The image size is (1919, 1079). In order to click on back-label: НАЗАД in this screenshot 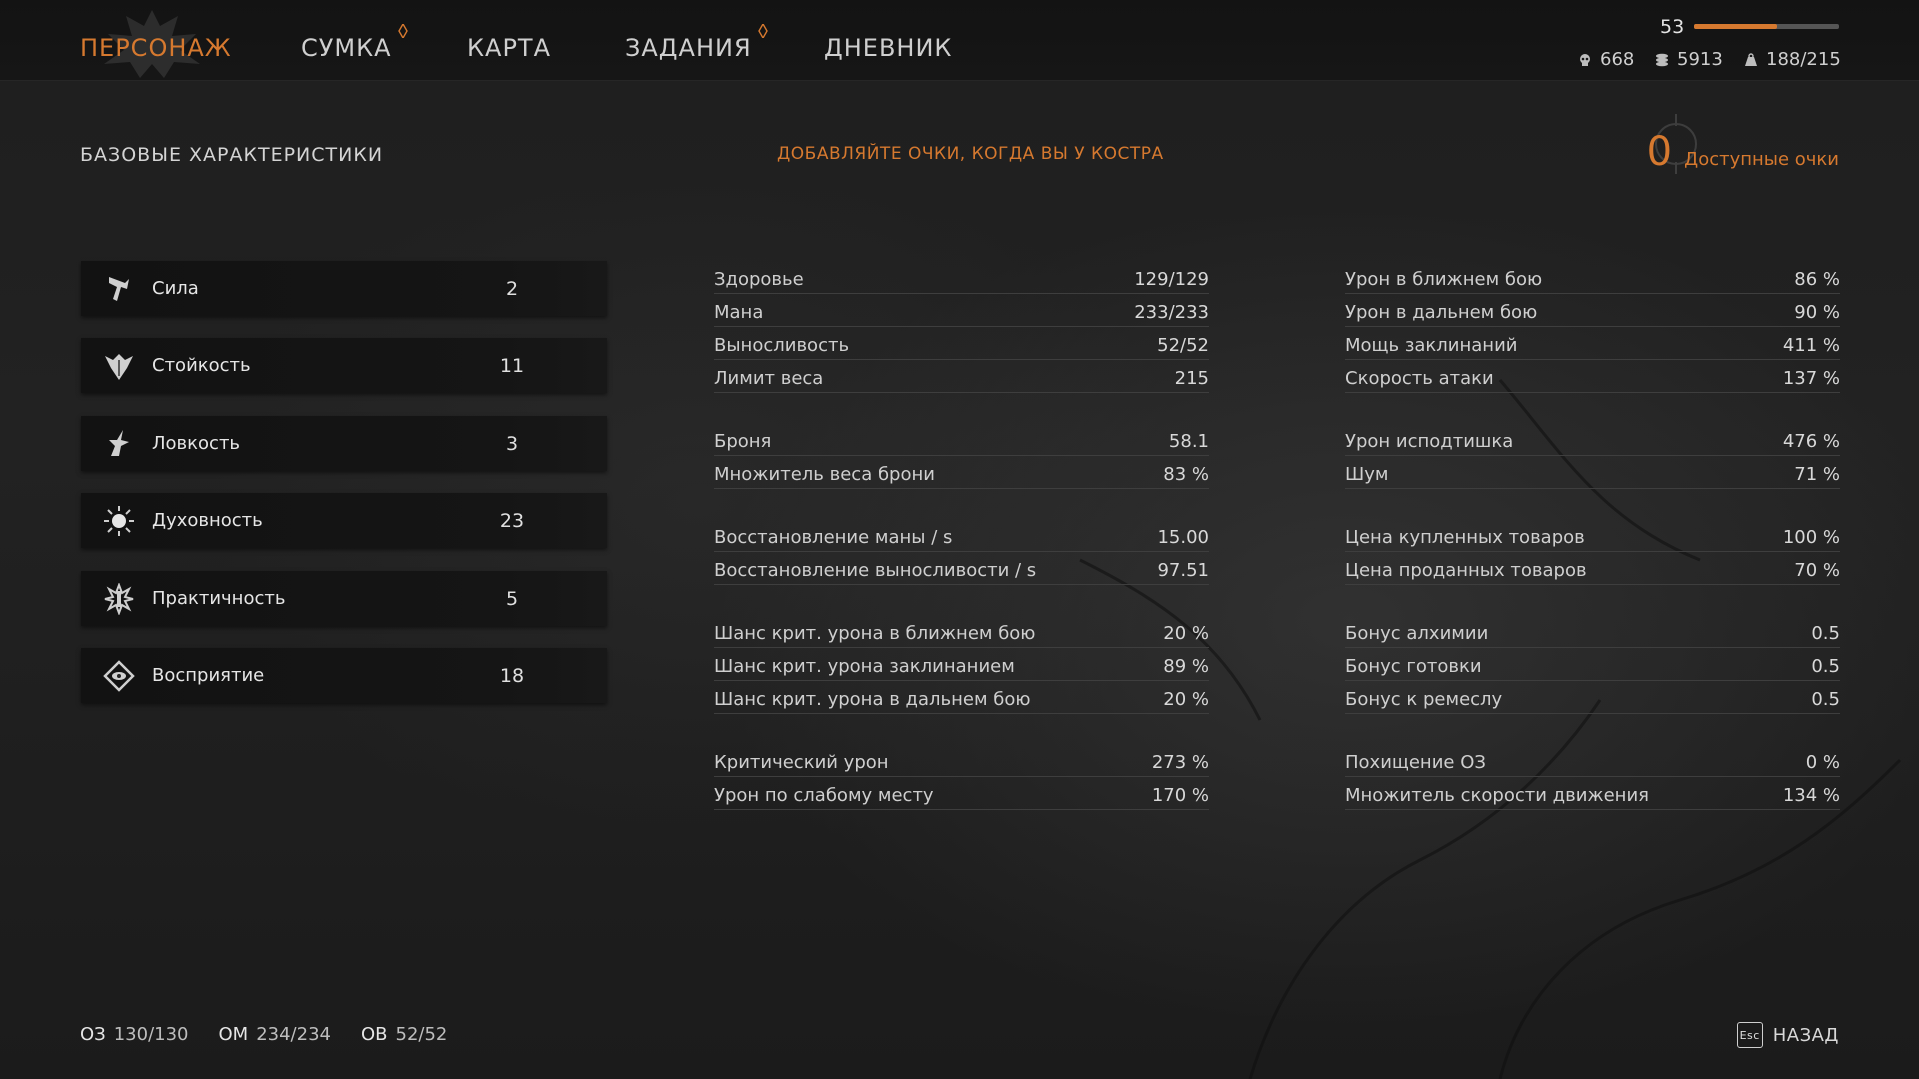, I will do `click(1805, 1035)`.